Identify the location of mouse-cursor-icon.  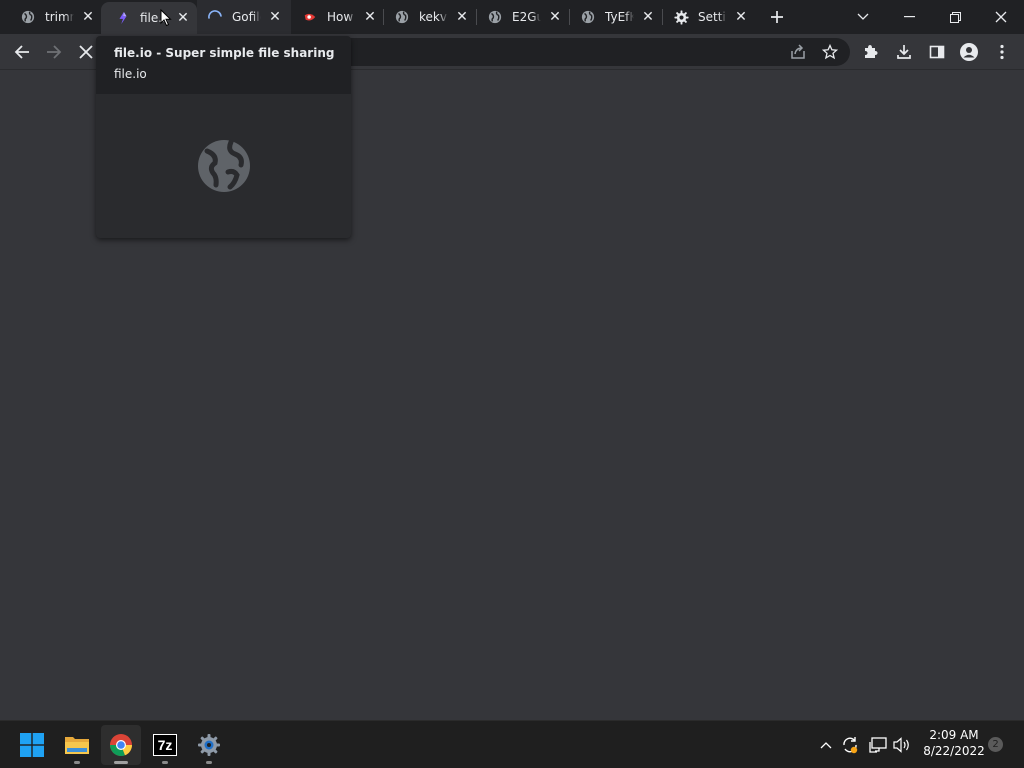
(166, 18).